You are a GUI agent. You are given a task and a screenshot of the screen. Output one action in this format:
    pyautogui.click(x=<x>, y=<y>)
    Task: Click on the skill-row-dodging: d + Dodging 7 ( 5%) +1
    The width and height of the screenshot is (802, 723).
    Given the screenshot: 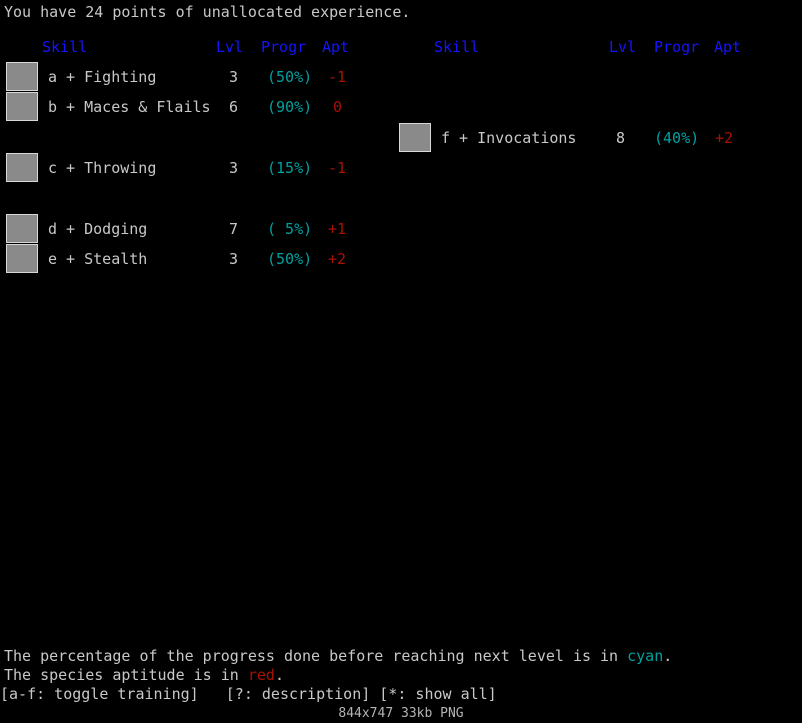 What is the action you would take?
    pyautogui.click(x=186, y=229)
    